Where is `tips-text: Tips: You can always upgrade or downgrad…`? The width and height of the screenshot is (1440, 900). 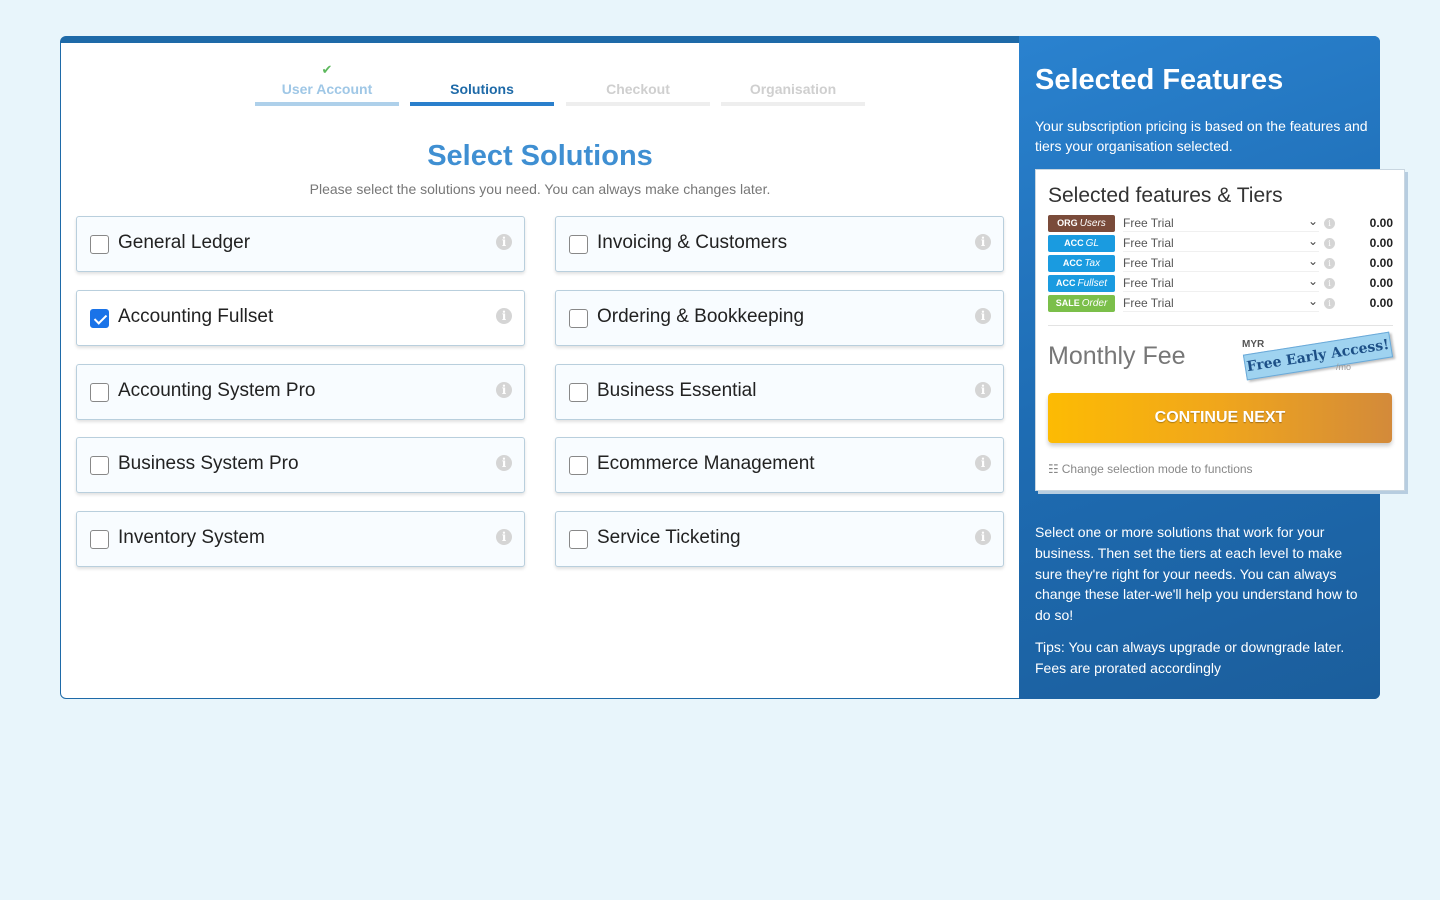 tips-text: Tips: You can always upgrade or downgrad… is located at coordinates (1190, 657).